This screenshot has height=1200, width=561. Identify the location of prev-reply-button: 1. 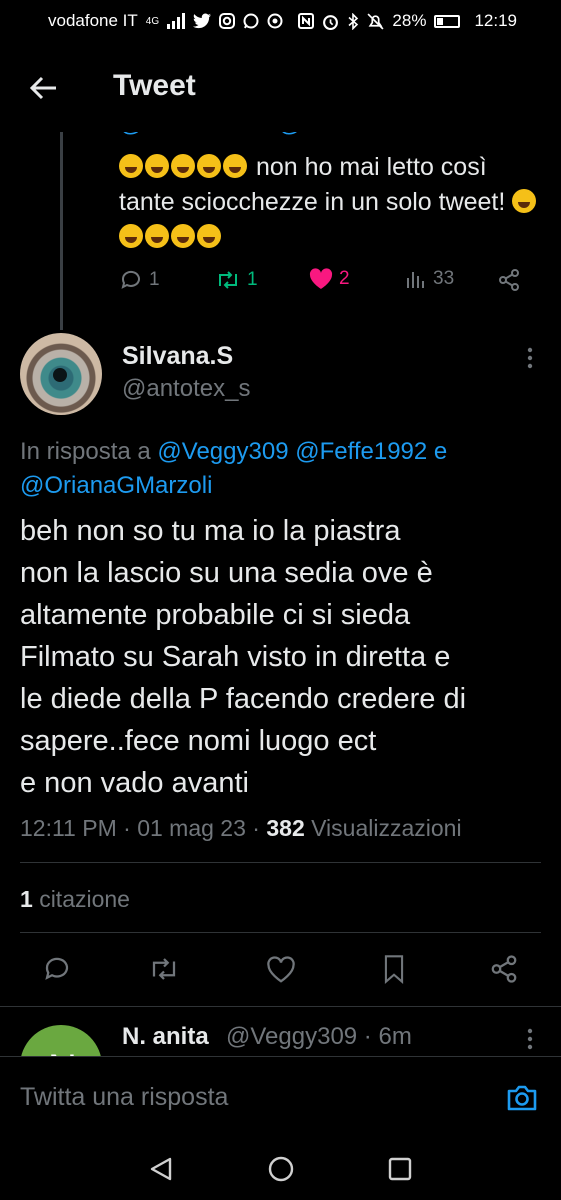
(139, 280).